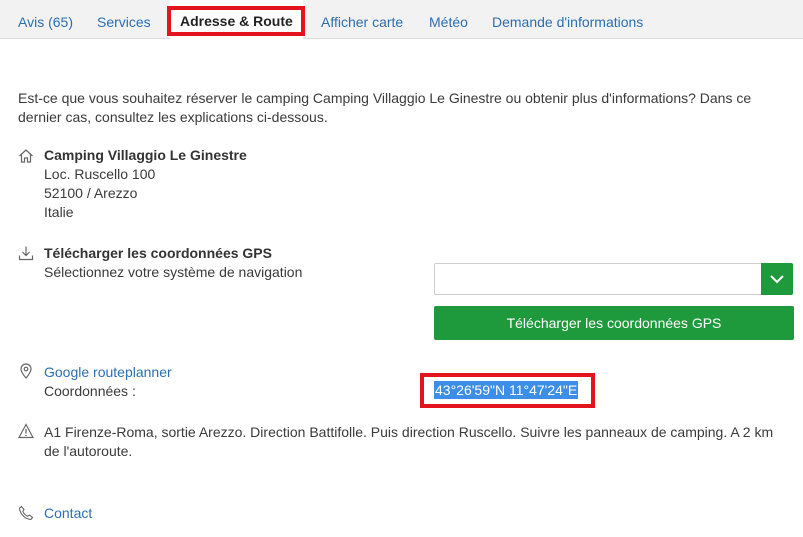  I want to click on address-city: 52100 / Arezzo, so click(91, 193).